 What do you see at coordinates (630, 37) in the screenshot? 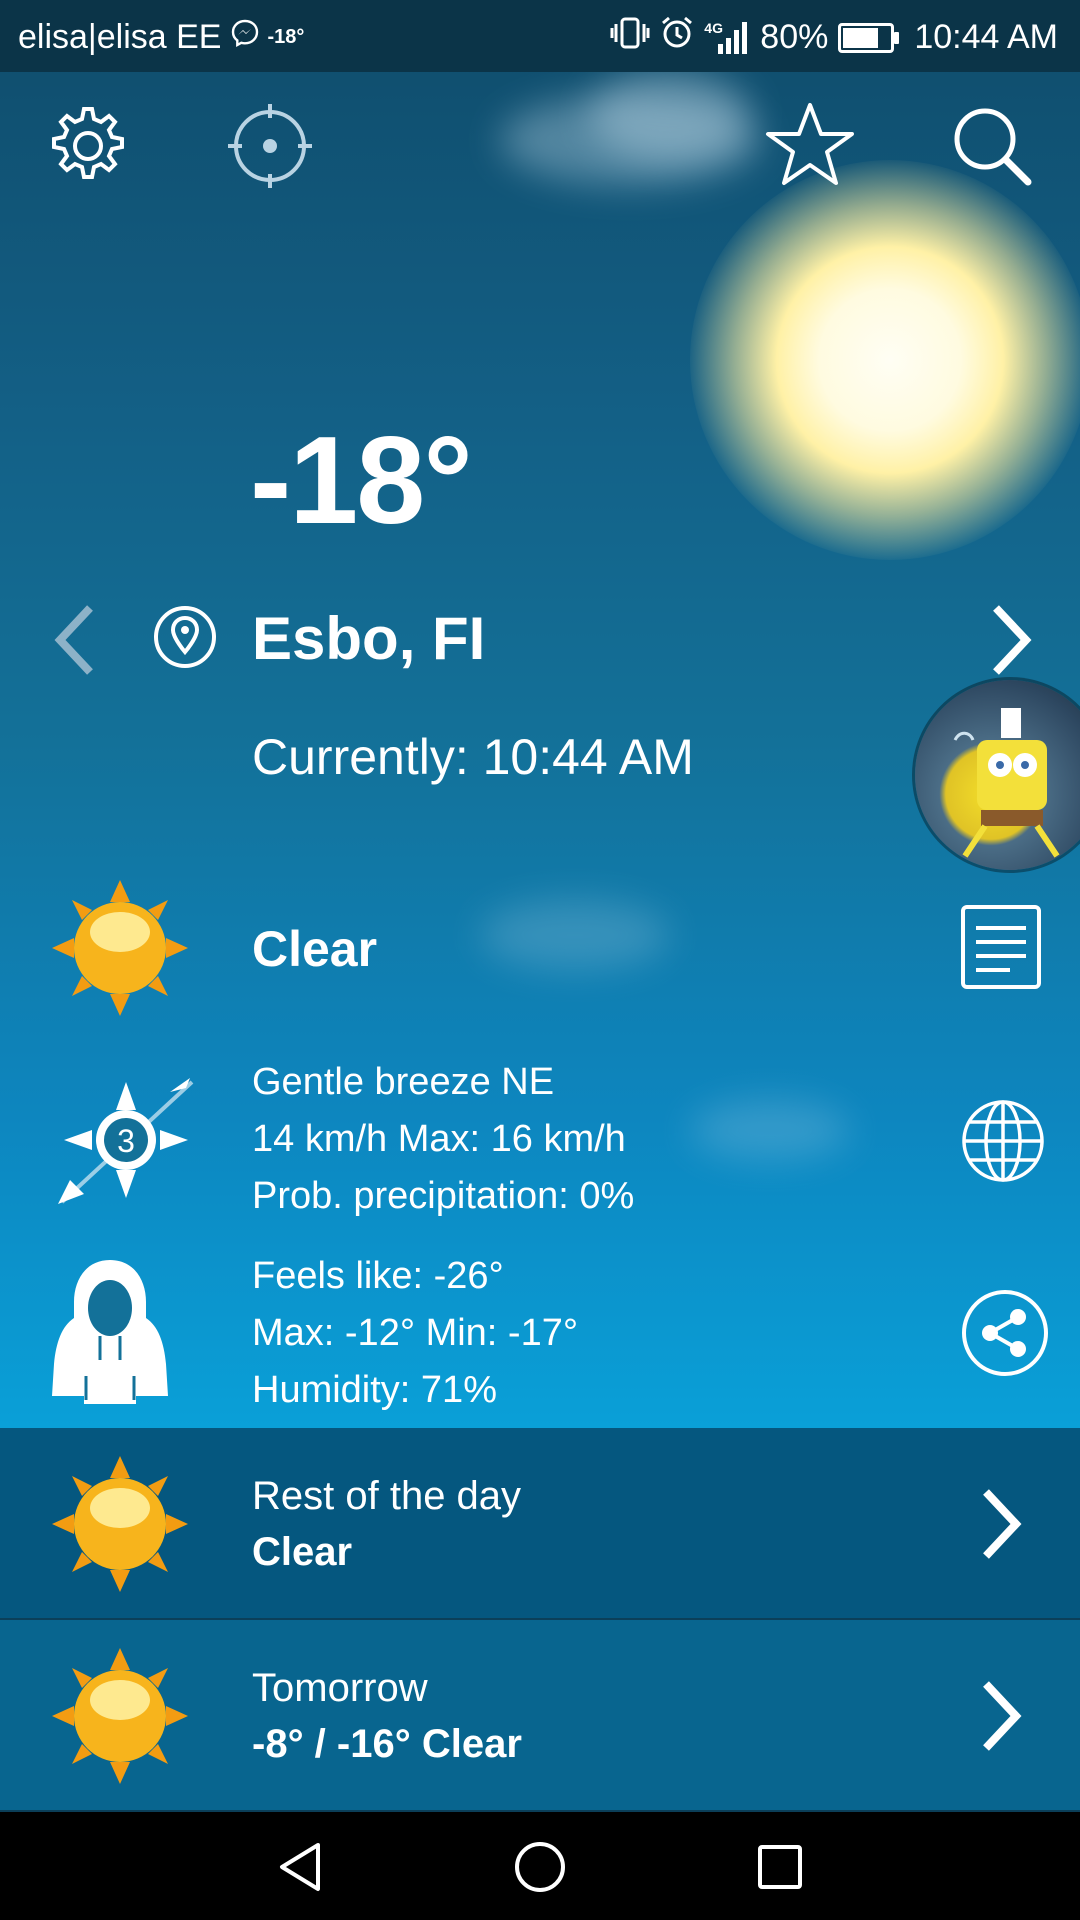
I see `vibrate-icon` at bounding box center [630, 37].